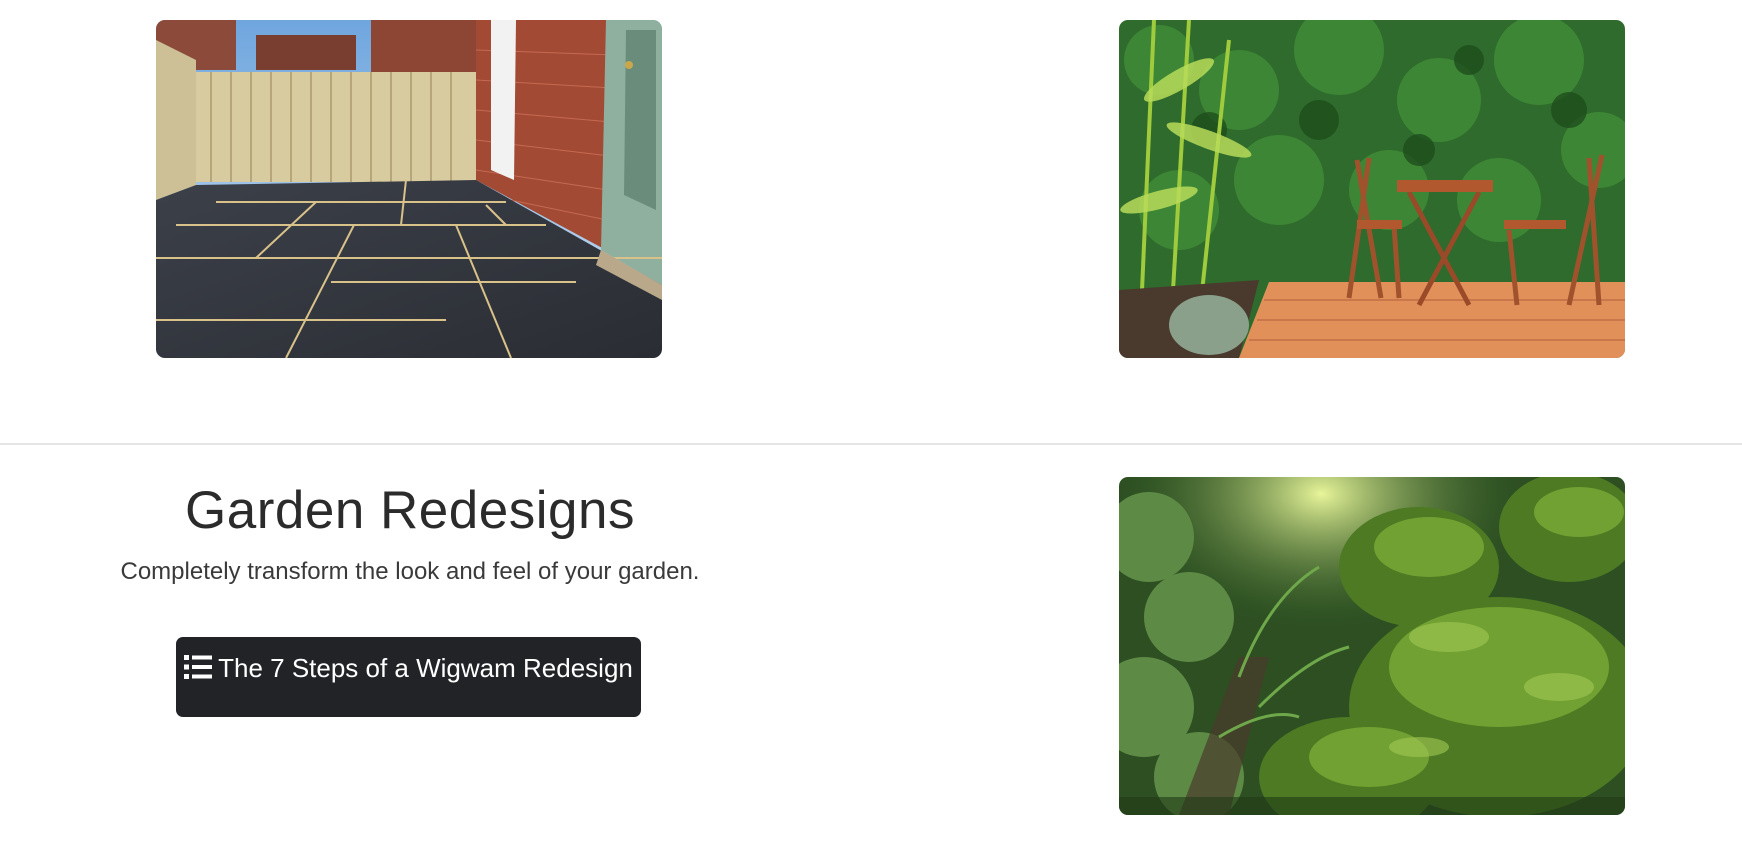 The width and height of the screenshot is (1742, 847). What do you see at coordinates (425, 668) in the screenshot?
I see `seven-steps-button-label: The 7 Steps of a Wigwam Redesign` at bounding box center [425, 668].